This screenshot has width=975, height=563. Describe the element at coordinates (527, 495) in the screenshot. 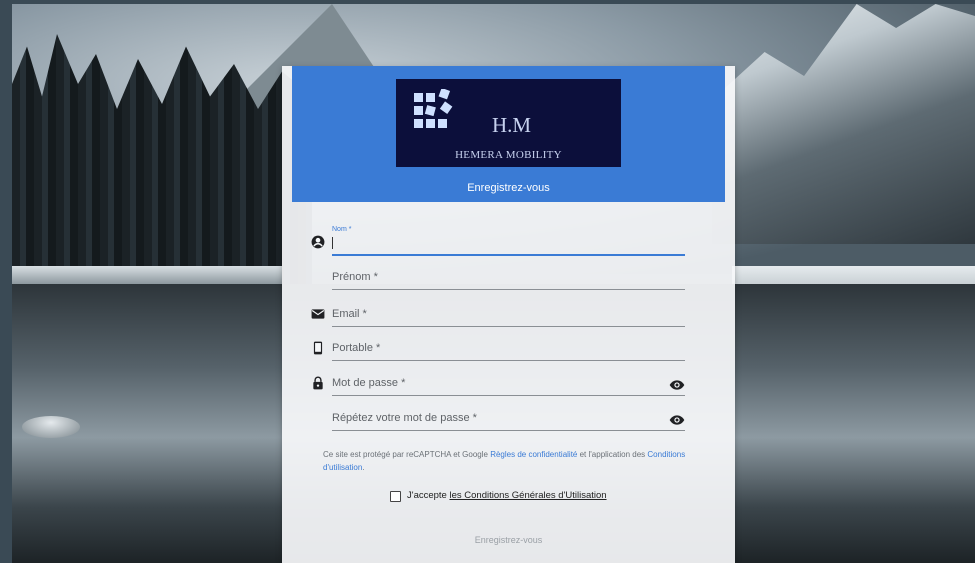

I see `cgu-link: les Conditions Générales d'Utilisation` at that location.